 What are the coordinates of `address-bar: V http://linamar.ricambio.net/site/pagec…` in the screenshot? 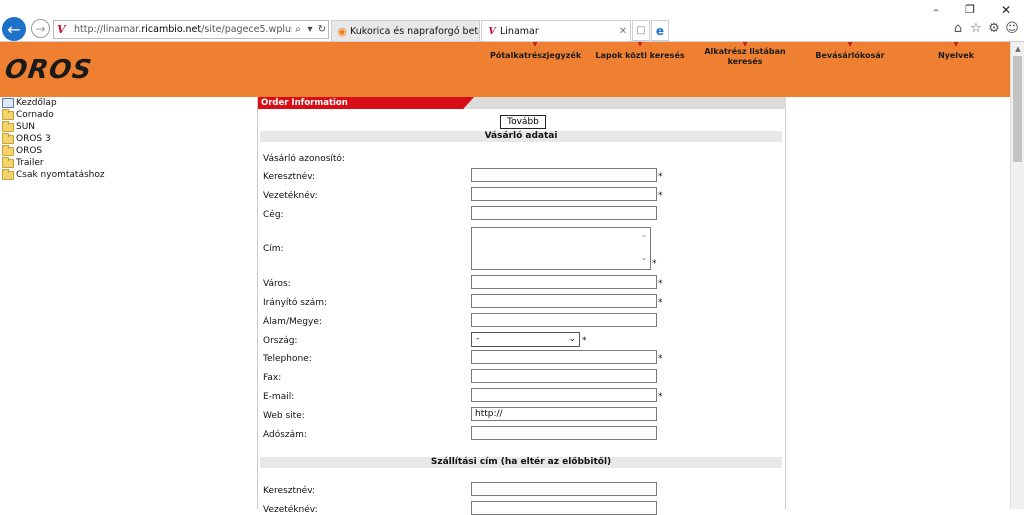 It's located at (191, 29).